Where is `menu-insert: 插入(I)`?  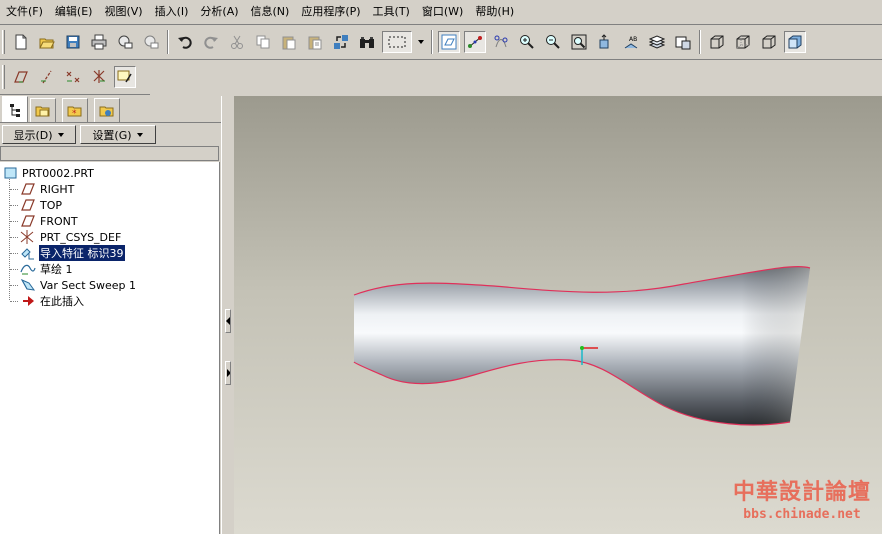 menu-insert: 插入(I) is located at coordinates (172, 12).